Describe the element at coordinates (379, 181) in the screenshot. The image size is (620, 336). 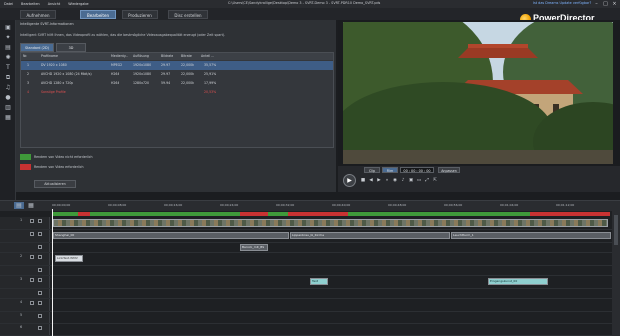
I see `next-frame-icon: ▶` at that location.